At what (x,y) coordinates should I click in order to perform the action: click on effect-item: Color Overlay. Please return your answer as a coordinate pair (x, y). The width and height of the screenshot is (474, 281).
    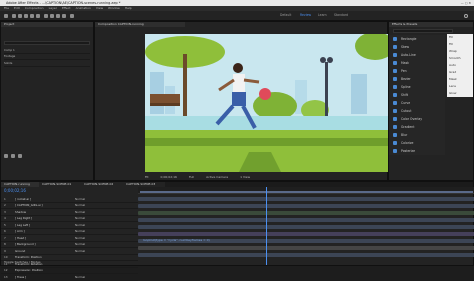
    Looking at the image, I should click on (417, 119).